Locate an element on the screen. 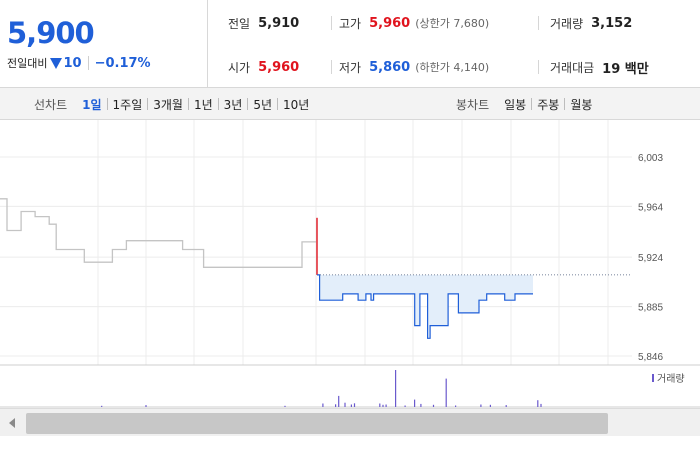 This screenshot has height=450, width=700. change-row: 전일대비 10 −0.17% is located at coordinates (79, 63).